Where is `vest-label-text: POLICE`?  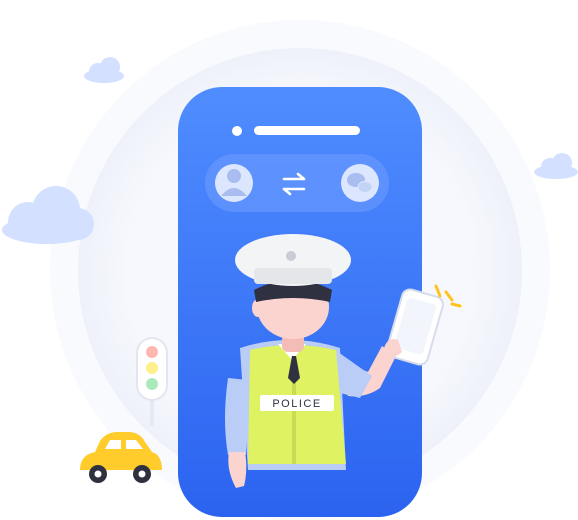 vest-label-text: POLICE is located at coordinates (296, 404).